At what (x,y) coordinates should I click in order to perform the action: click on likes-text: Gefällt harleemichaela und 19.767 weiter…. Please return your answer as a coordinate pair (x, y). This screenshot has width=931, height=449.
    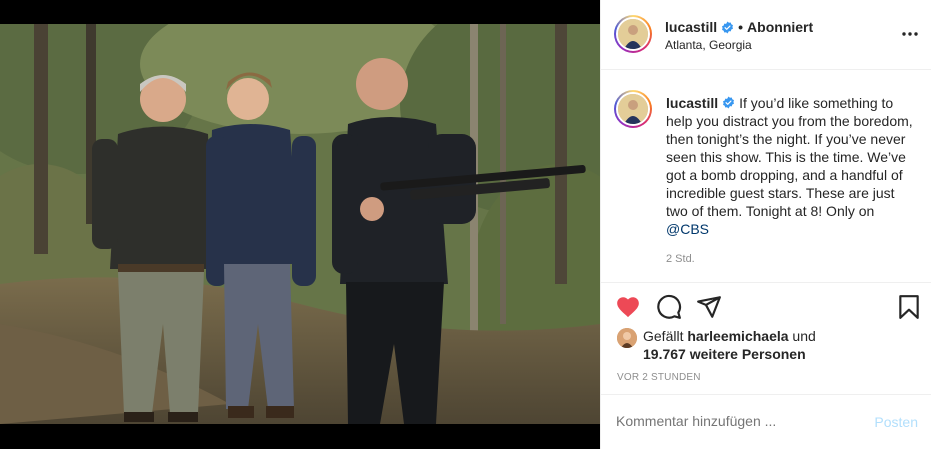
    Looking at the image, I should click on (729, 345).